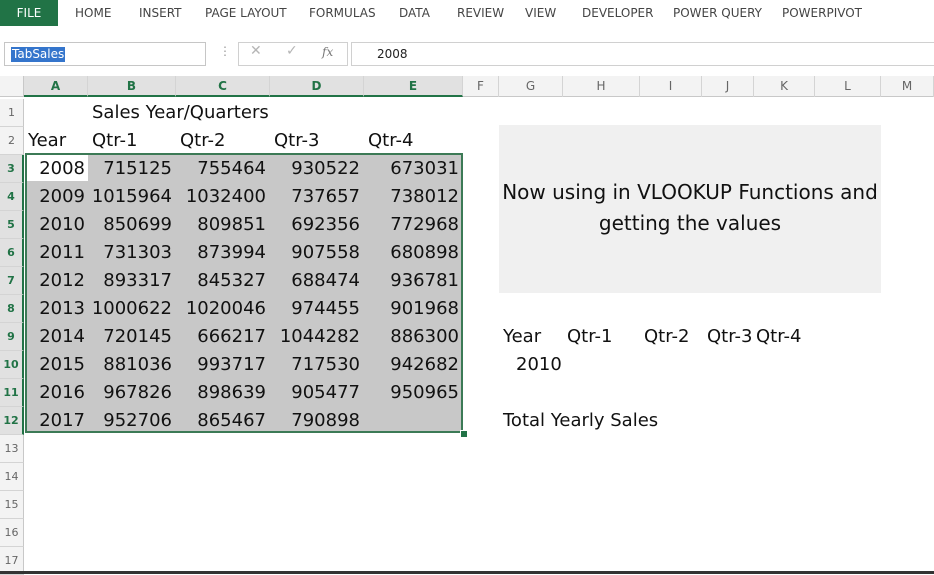 This screenshot has height=575, width=934. What do you see at coordinates (256, 51) in the screenshot?
I see `cancel-icon: ✕` at bounding box center [256, 51].